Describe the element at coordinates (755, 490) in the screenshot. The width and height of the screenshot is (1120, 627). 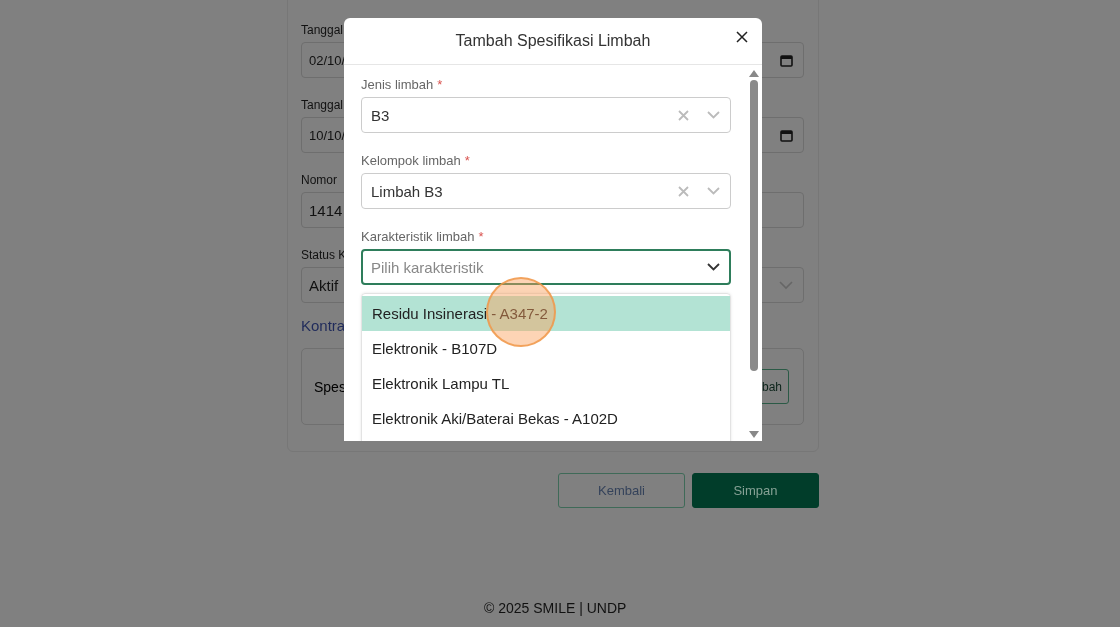
I see `save-button: Simpan` at that location.